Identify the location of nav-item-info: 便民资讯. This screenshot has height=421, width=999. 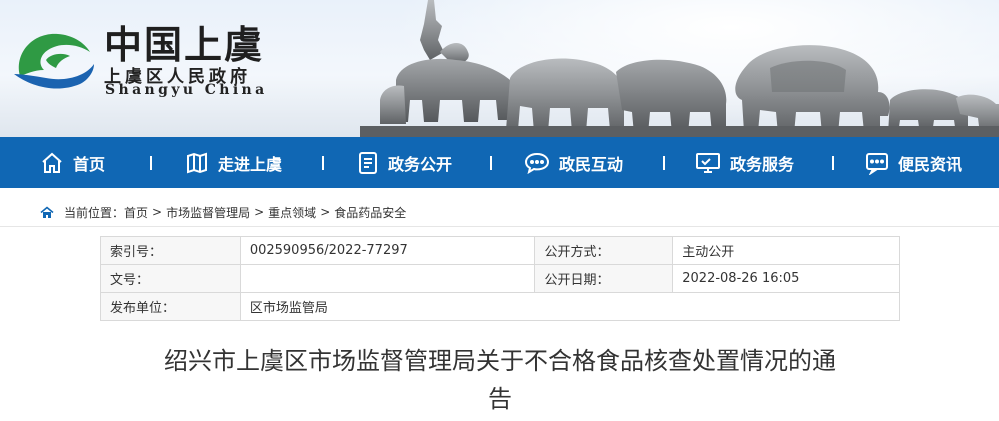
(913, 162).